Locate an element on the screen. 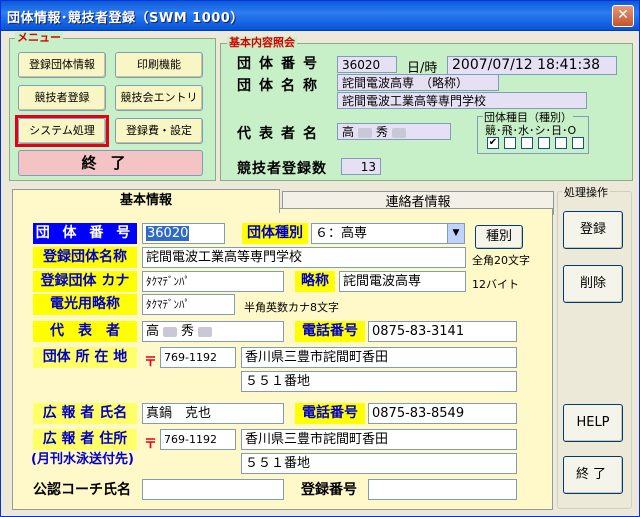 This screenshot has width=640, height=517. rep-label: 代 表 者 is located at coordinates (85, 331).